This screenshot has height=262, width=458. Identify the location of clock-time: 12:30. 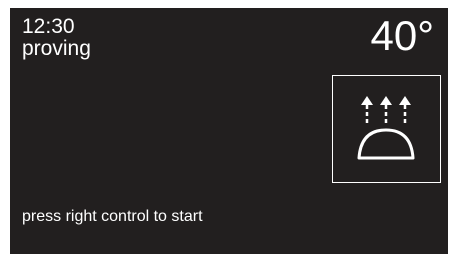
(48, 26).